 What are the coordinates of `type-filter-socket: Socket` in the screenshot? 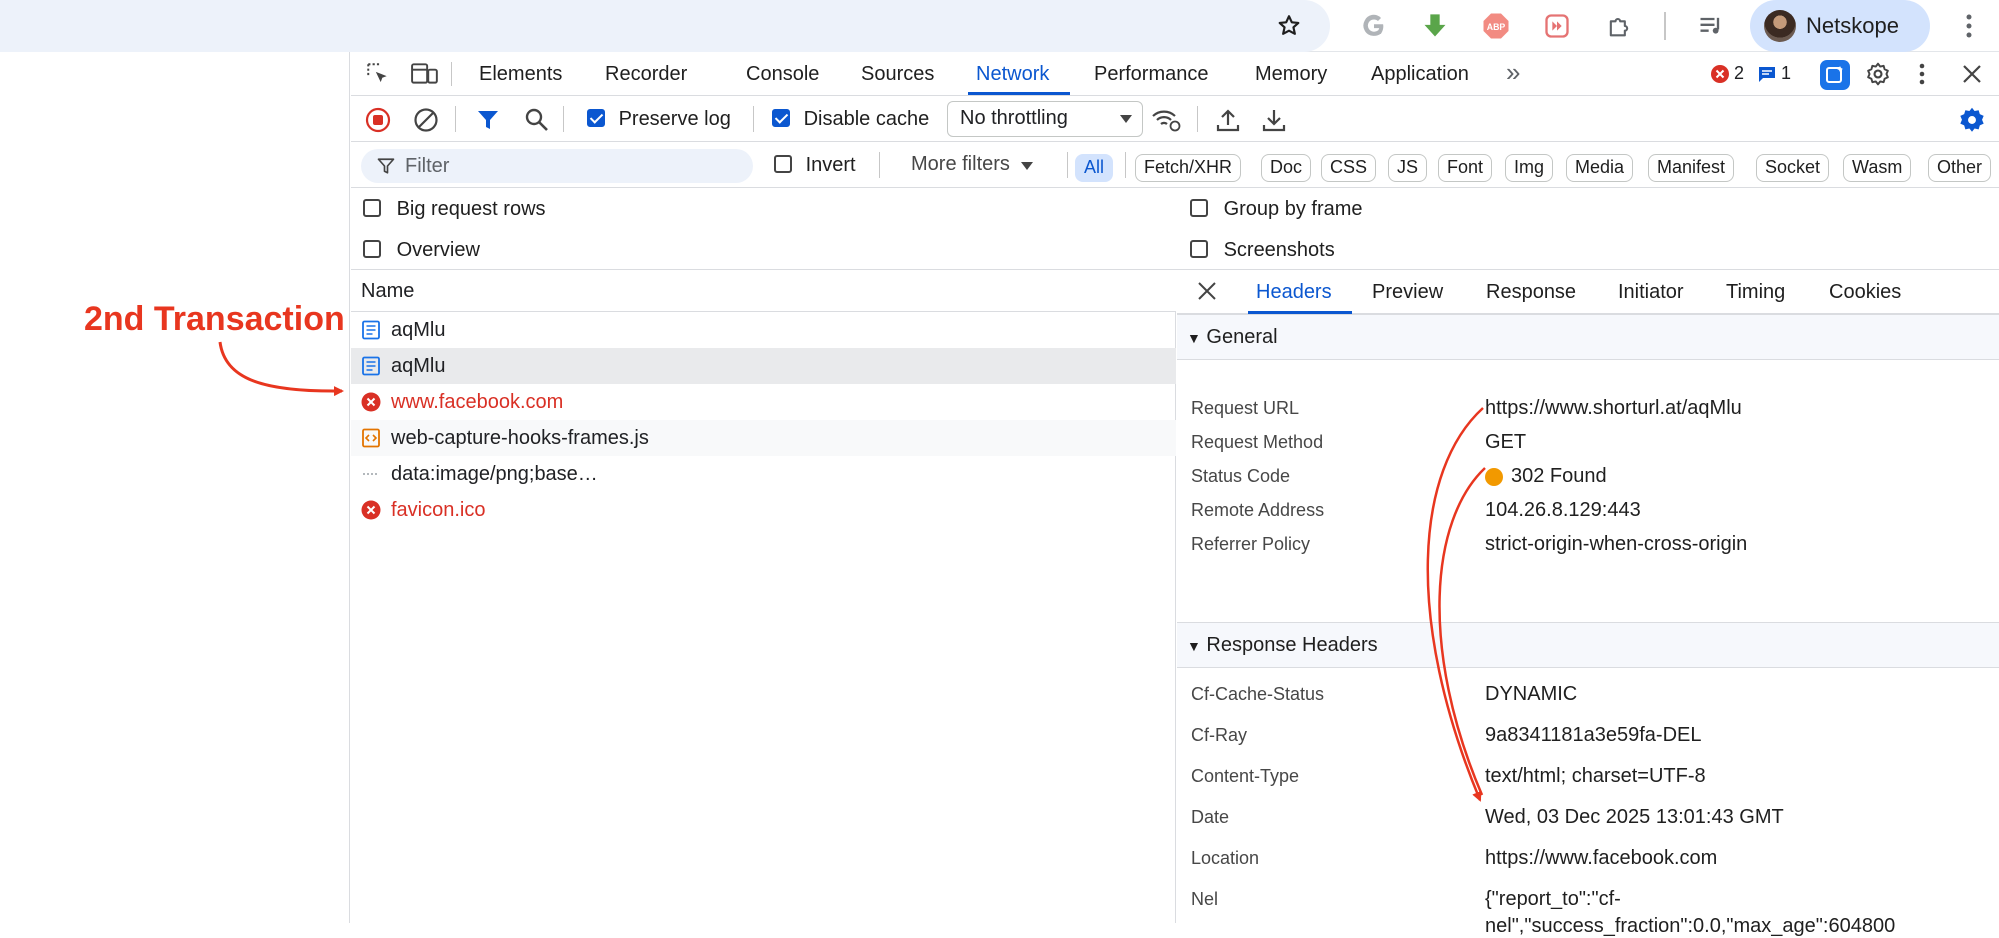 It's located at (1793, 168).